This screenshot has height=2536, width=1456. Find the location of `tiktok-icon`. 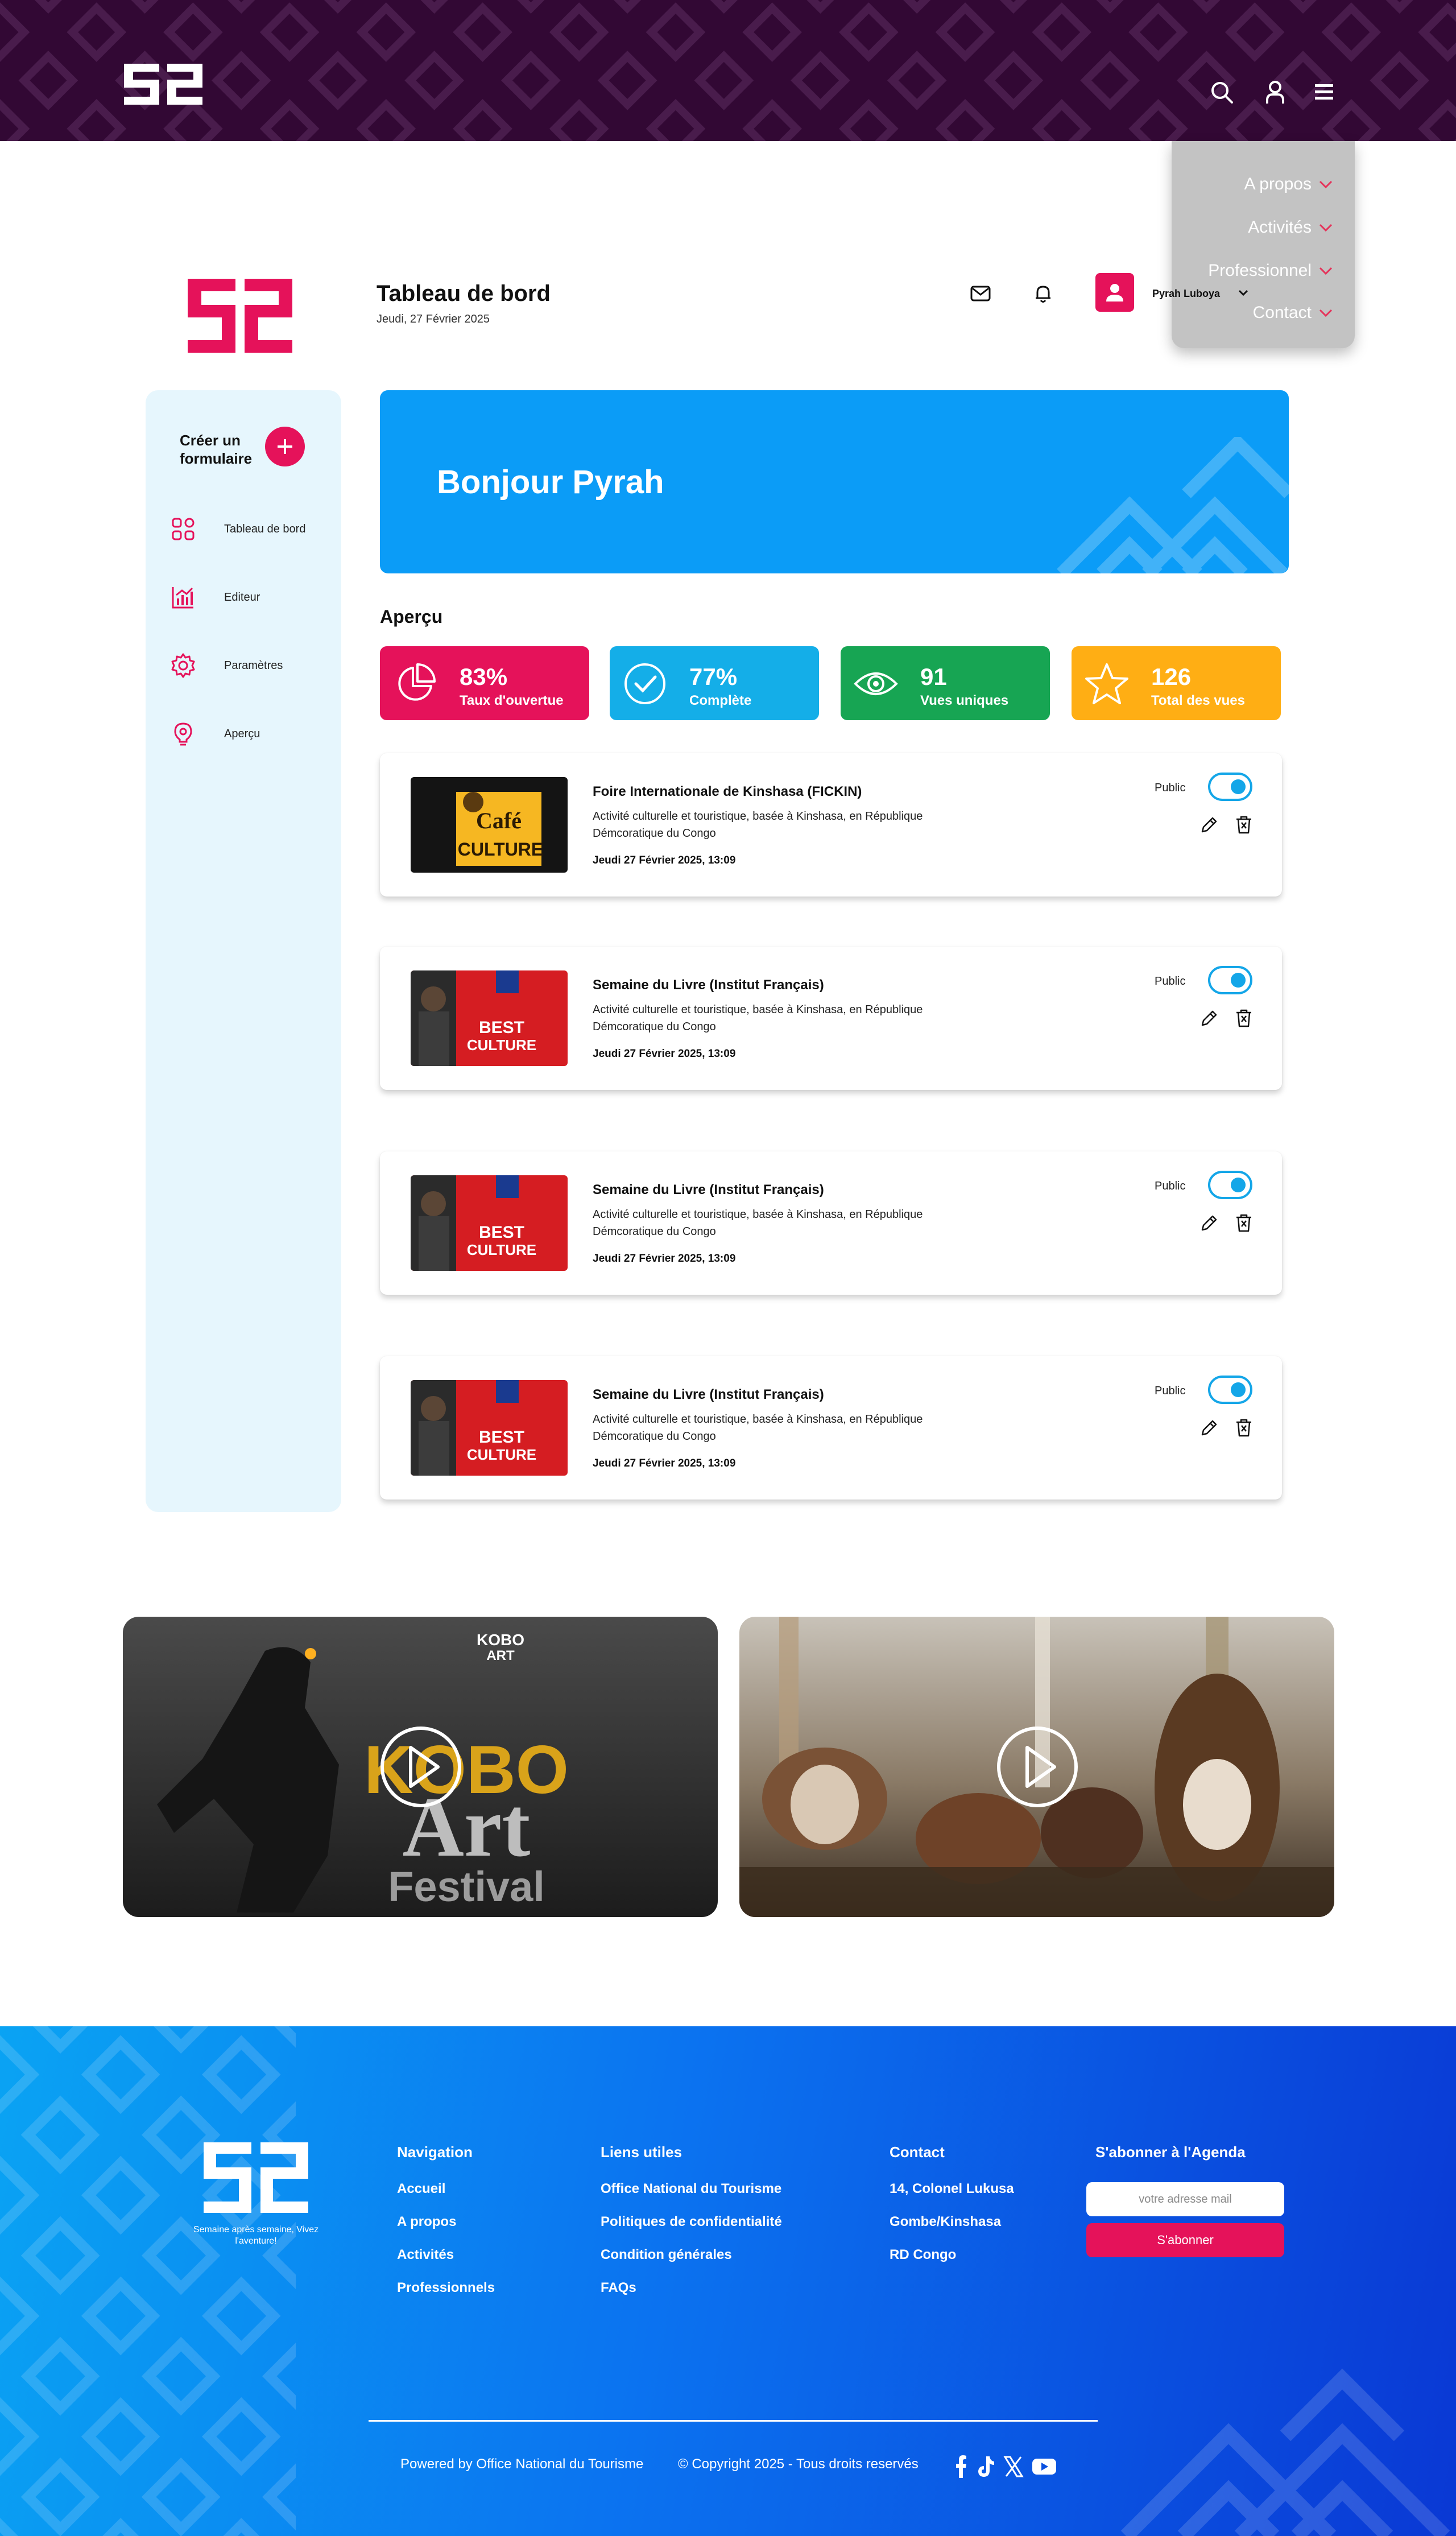

tiktok-icon is located at coordinates (985, 2466).